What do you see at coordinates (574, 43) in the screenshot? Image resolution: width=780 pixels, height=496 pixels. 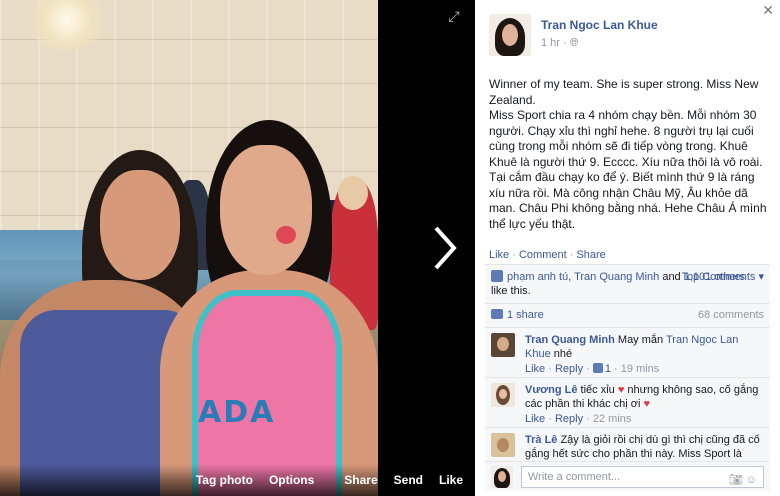 I see `globe-icon: 🌐︎` at bounding box center [574, 43].